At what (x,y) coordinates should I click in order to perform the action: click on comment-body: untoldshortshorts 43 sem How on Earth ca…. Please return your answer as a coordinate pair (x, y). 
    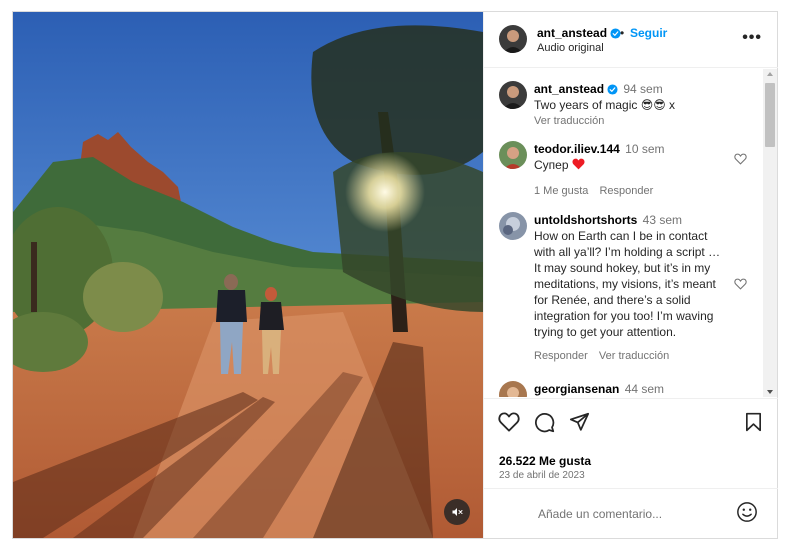
    Looking at the image, I should click on (639, 288).